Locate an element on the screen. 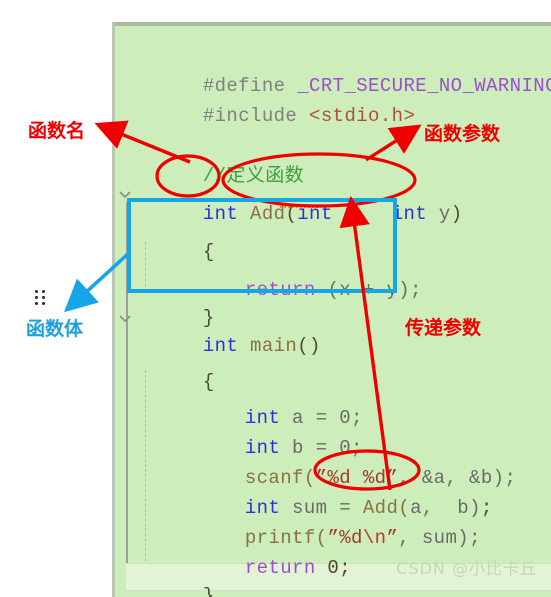  token-brace-close-main: } is located at coordinates (208, 591).